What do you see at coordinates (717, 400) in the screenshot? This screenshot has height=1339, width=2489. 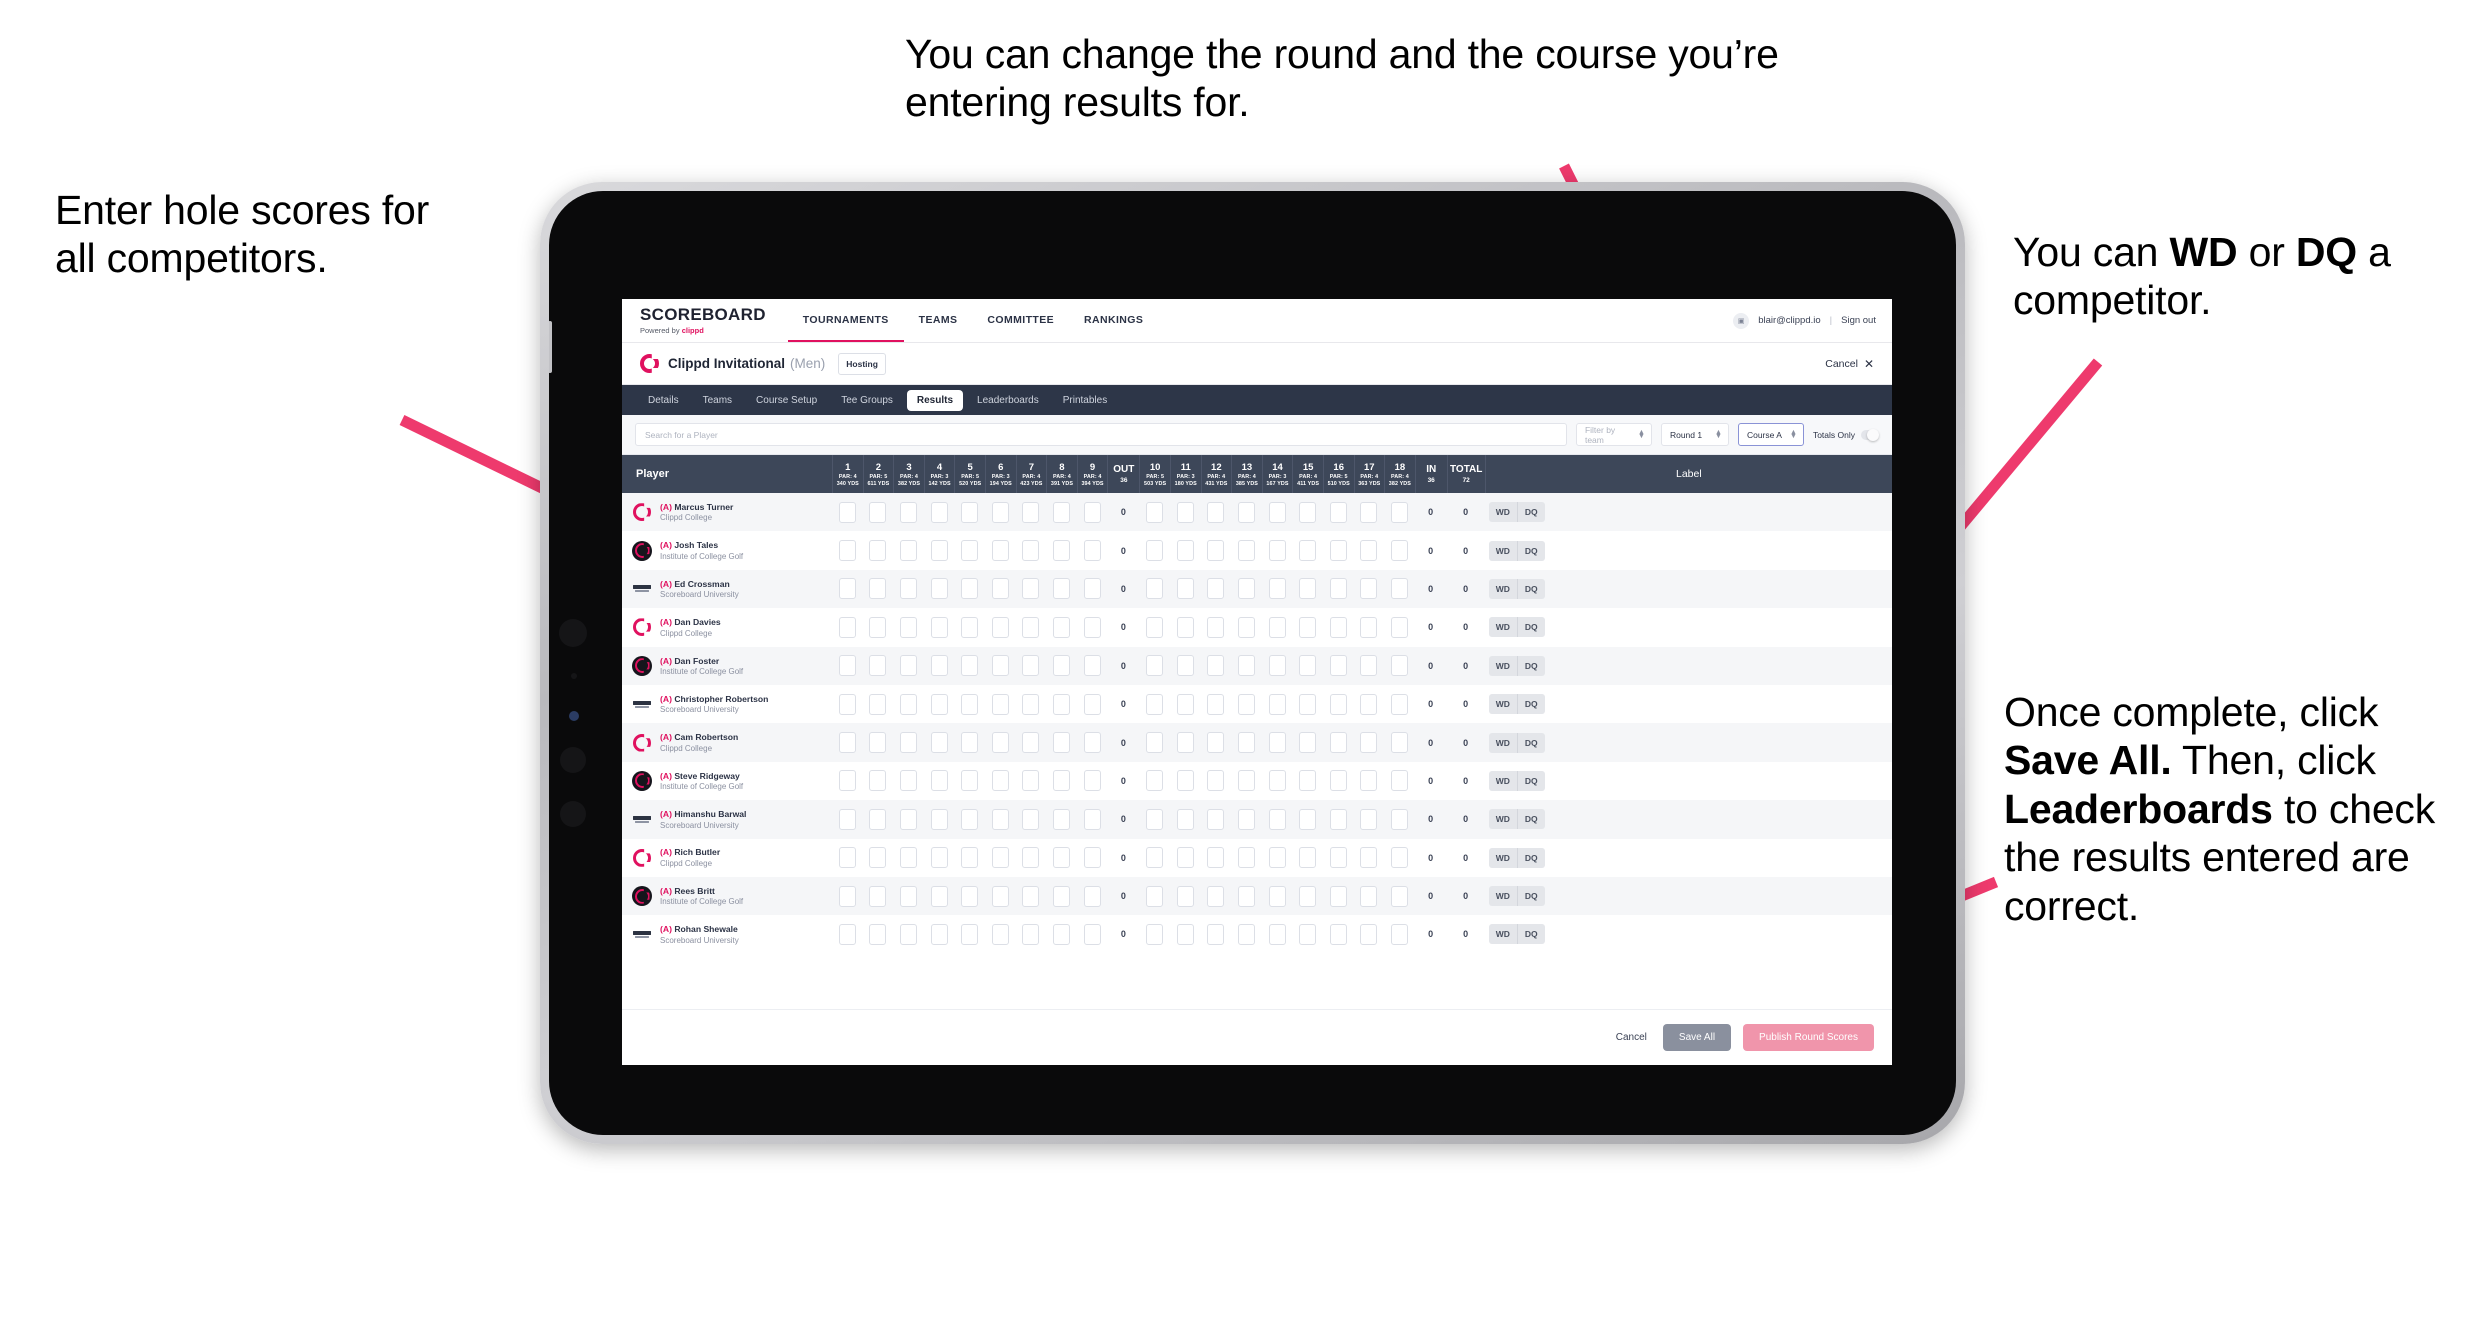 I see `tab-teams: Teams` at bounding box center [717, 400].